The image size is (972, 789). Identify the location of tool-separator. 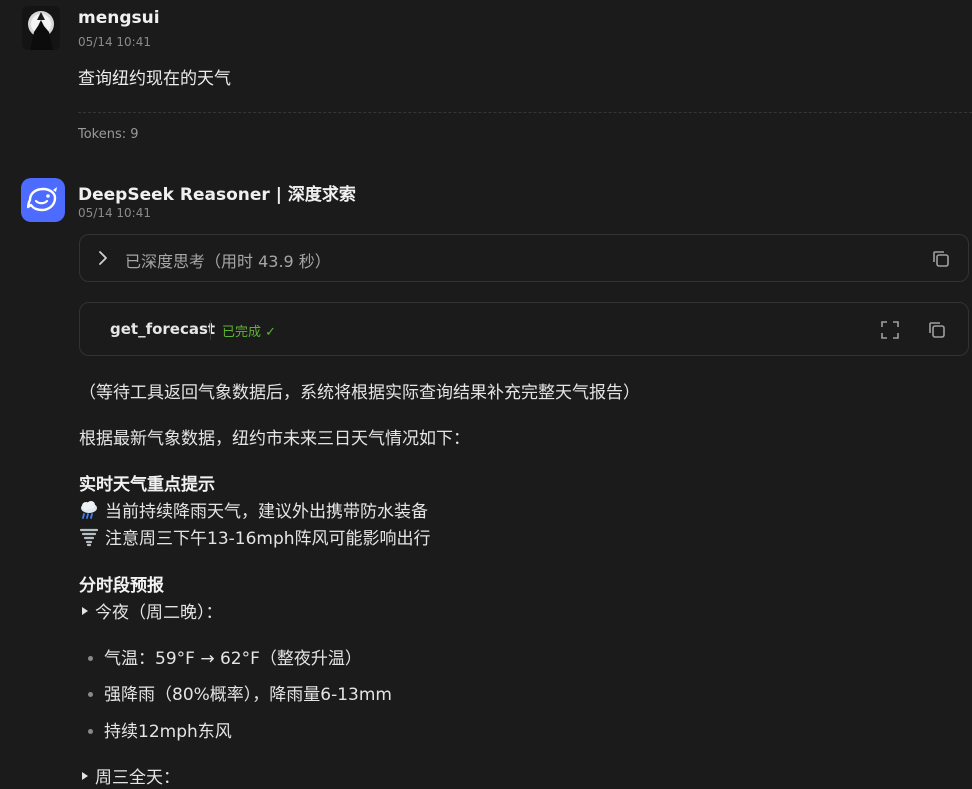
(210, 330).